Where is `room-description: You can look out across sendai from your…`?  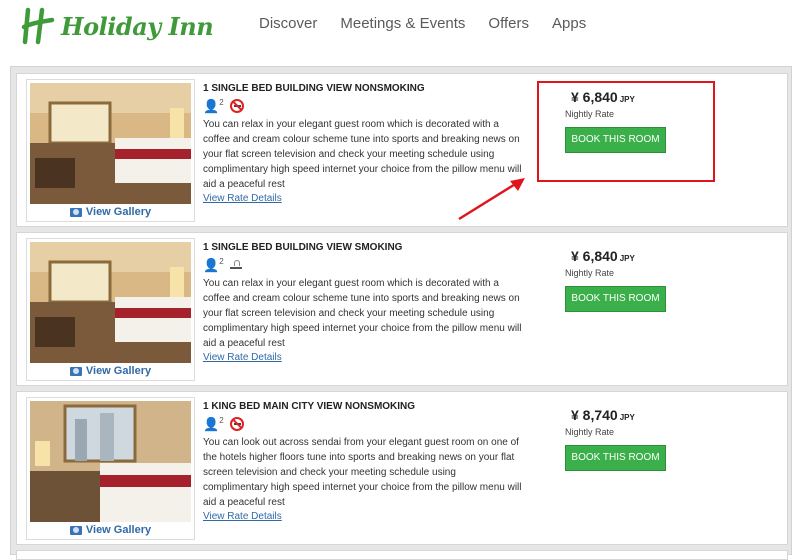 room-description: You can look out across sendai from your… is located at coordinates (362, 472).